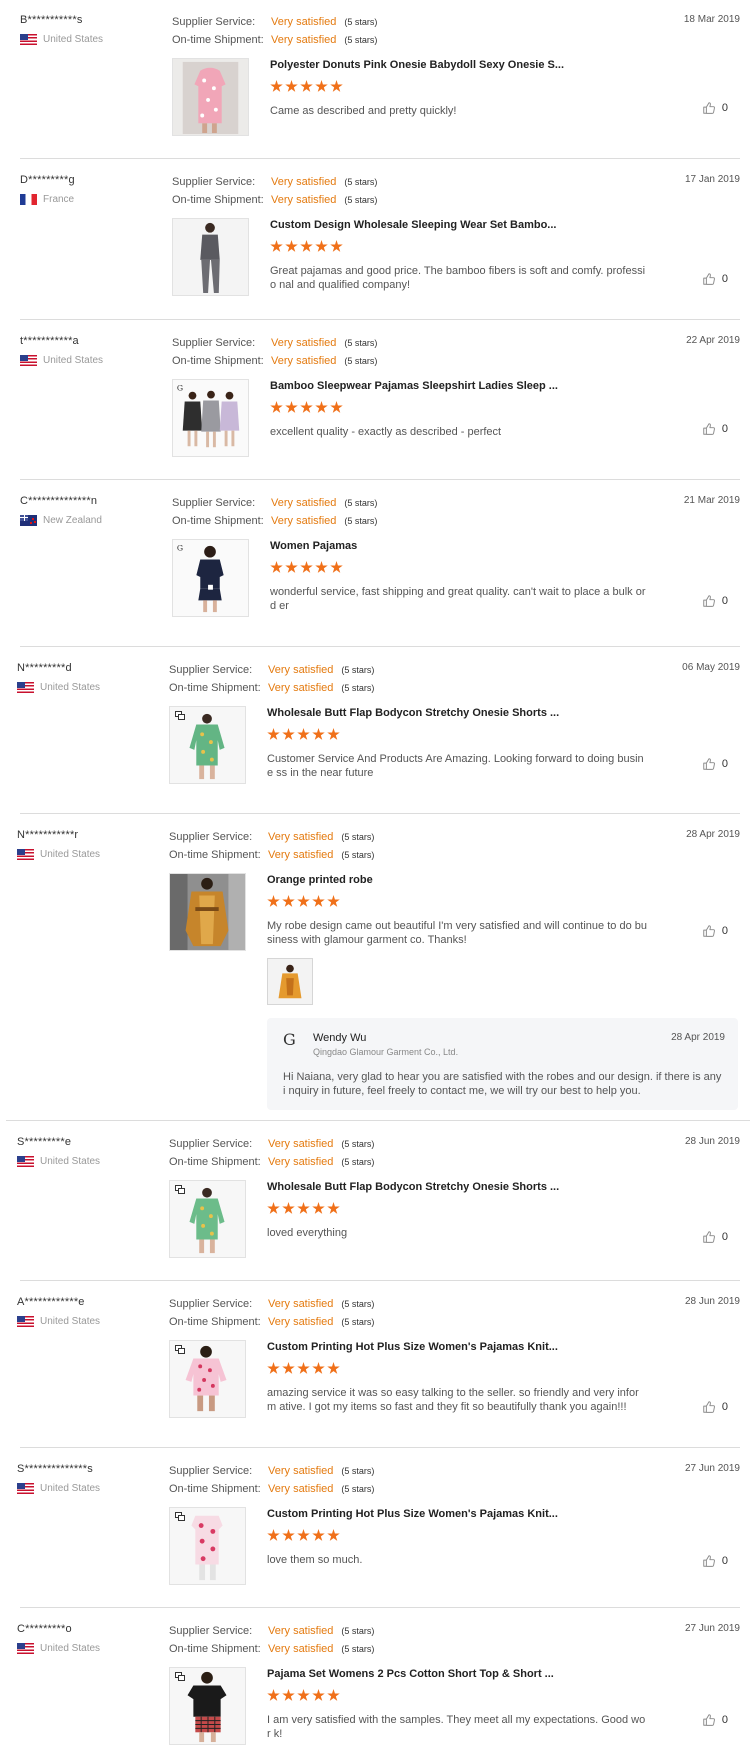 The image size is (750, 1754). Describe the element at coordinates (340, 1038) in the screenshot. I see `reply-author-name: Wendy Wu` at that location.